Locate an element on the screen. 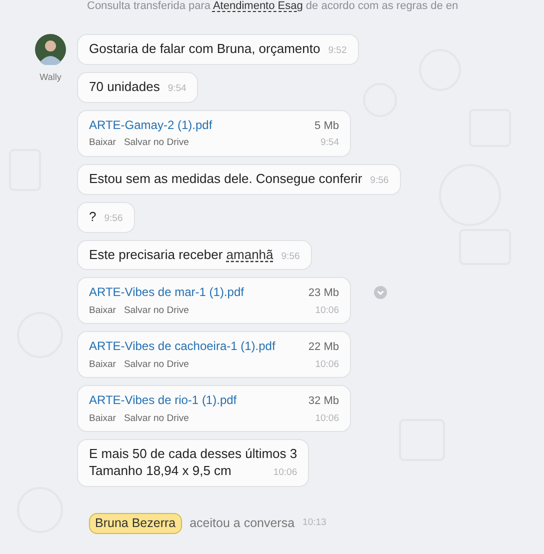 This screenshot has height=554, width=544. file-link: ARTE-Vibes de cachoeira-1 (1).pdf is located at coordinates (182, 347).